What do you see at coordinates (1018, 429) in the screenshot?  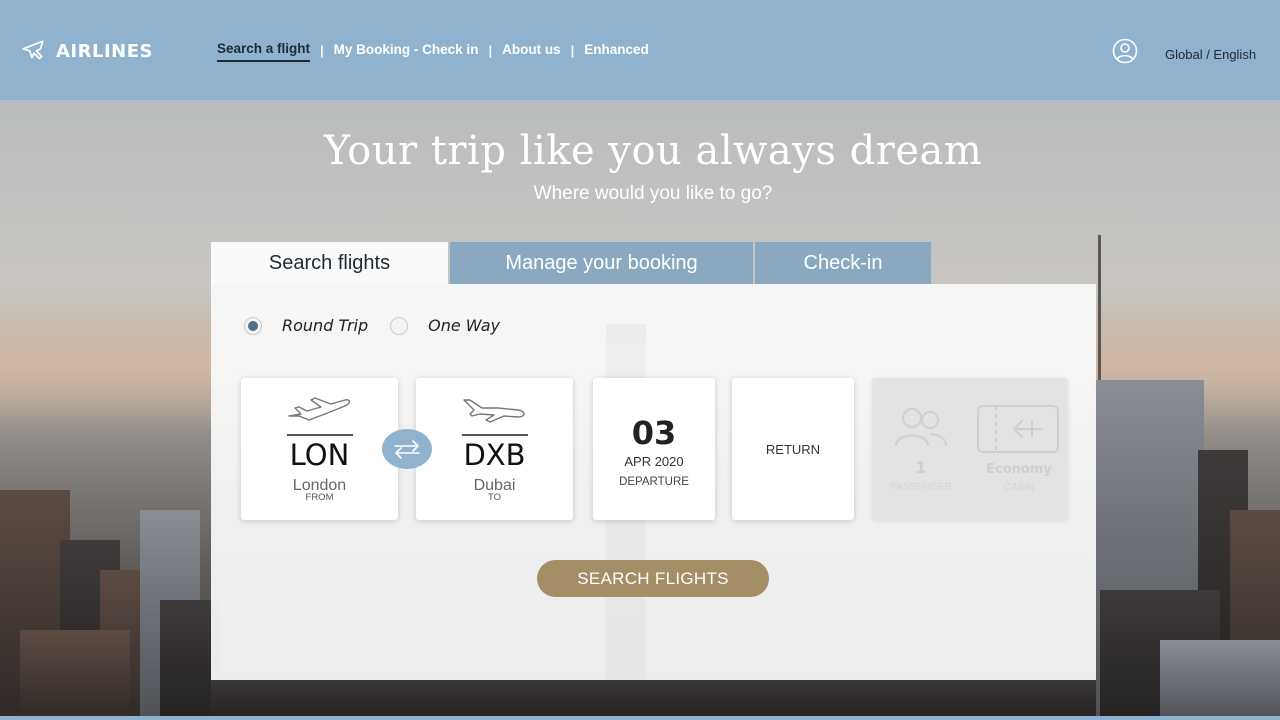 I see `boarding-pass-icon` at bounding box center [1018, 429].